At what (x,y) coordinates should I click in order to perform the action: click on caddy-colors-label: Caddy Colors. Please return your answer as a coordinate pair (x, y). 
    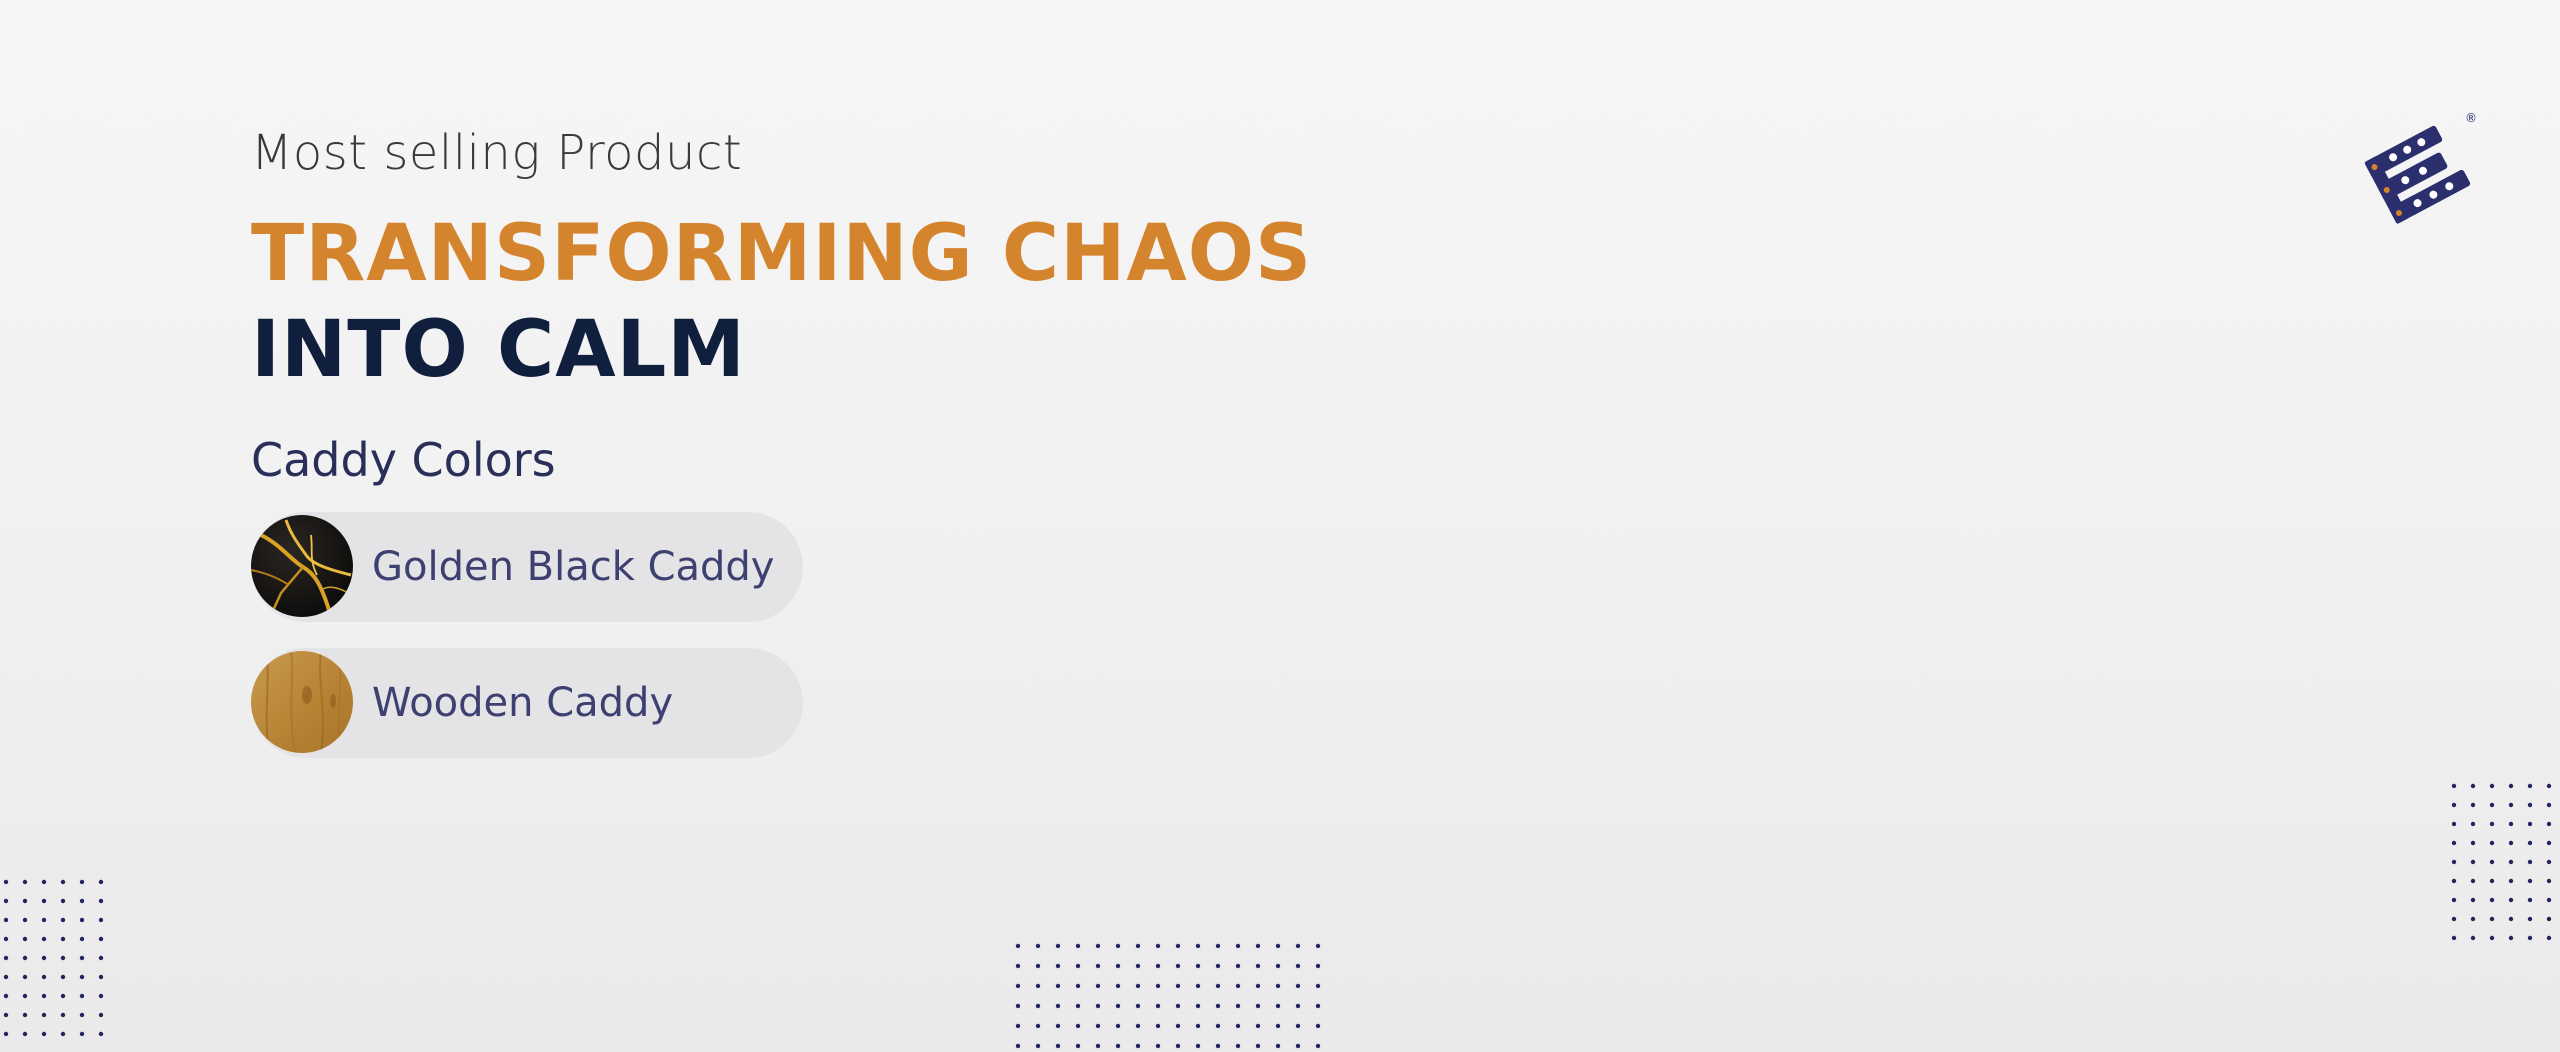
    Looking at the image, I should click on (403, 460).